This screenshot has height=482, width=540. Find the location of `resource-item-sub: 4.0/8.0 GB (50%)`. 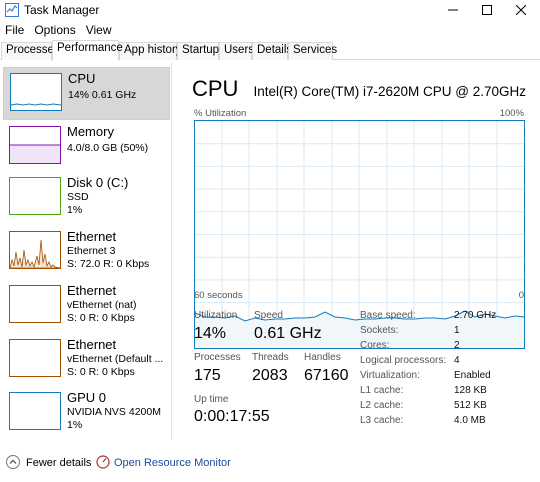

resource-item-sub: 4.0/8.0 GB (50%) is located at coordinates (108, 148).